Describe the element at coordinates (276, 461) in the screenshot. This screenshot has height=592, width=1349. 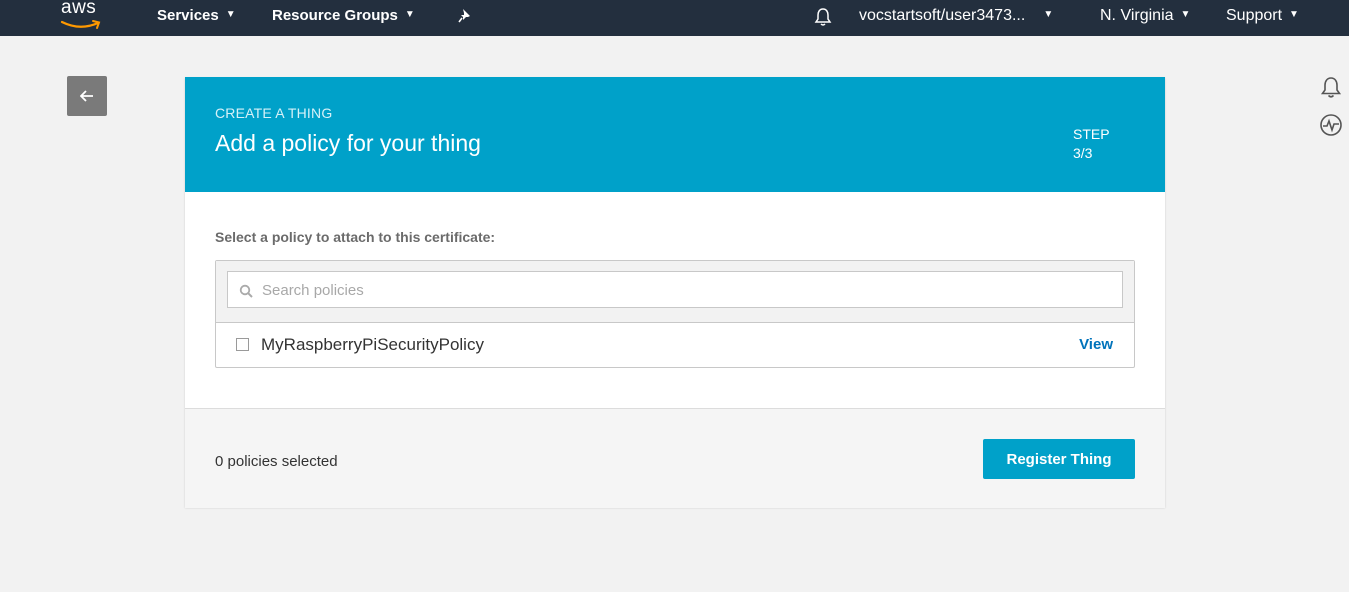
I see `selected-count: 0 policies selected` at that location.